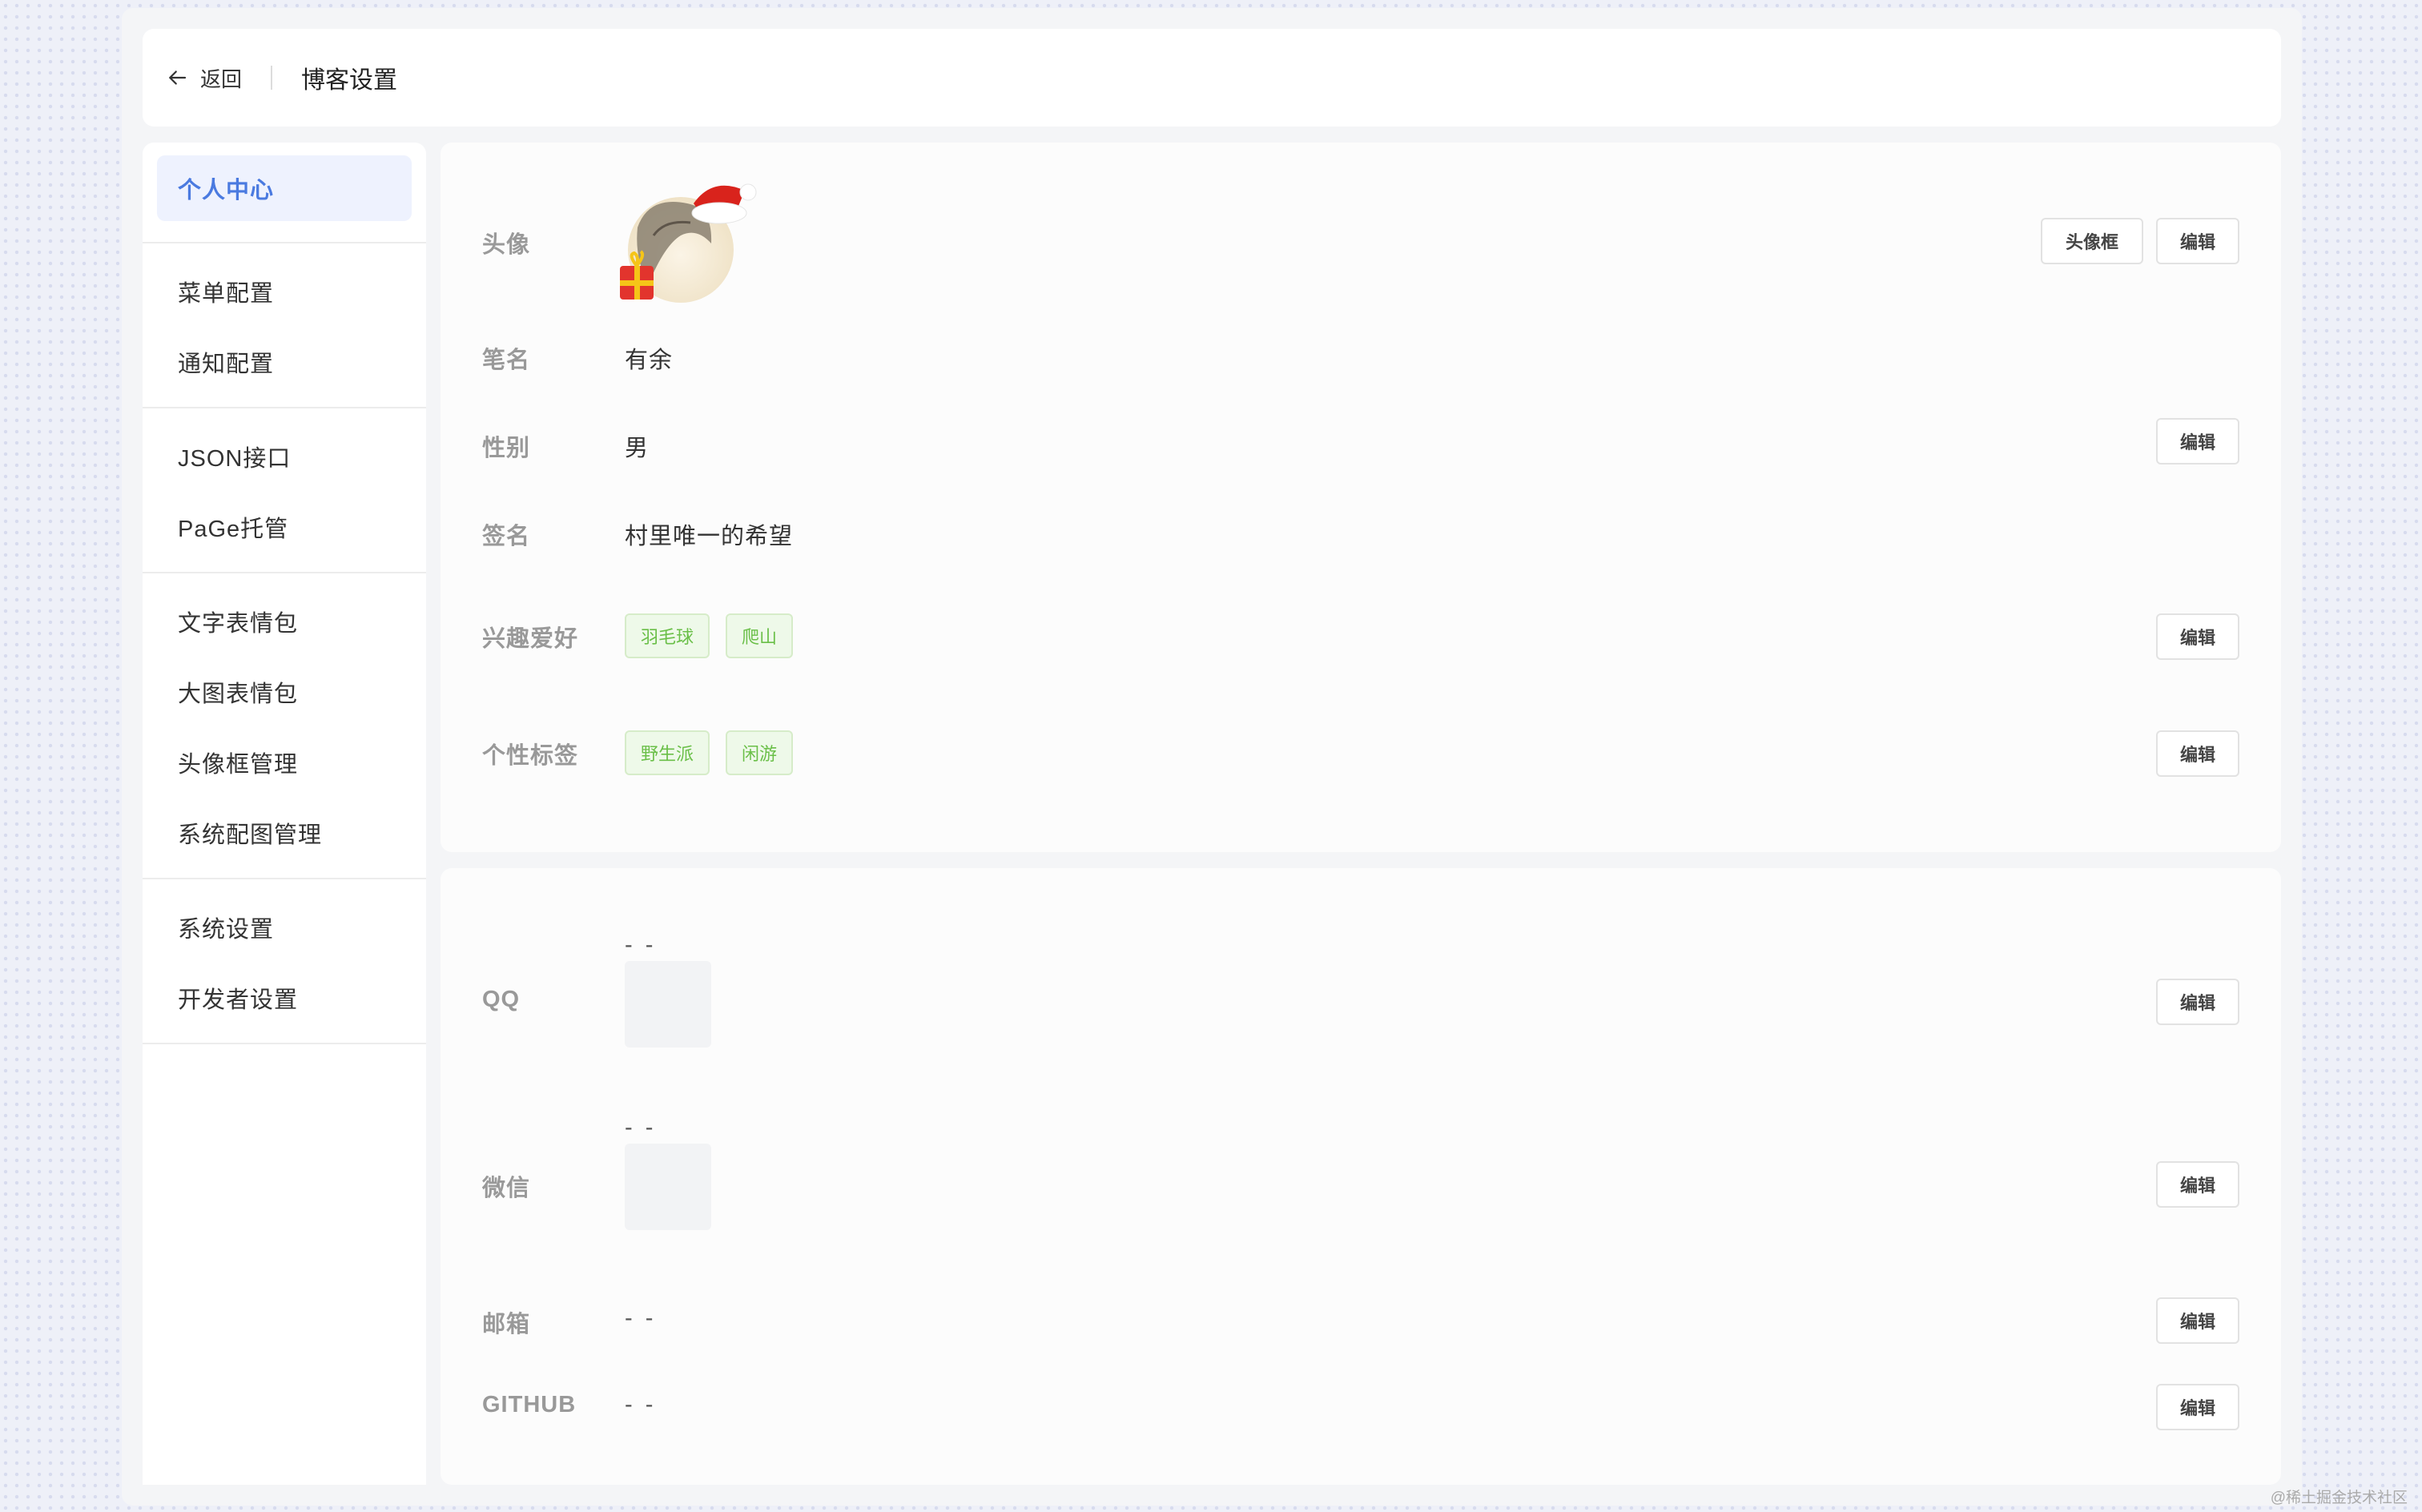 The image size is (2422, 1512). What do you see at coordinates (284, 998) in the screenshot?
I see `sidebar-item-developer-settings: 开发者设置` at bounding box center [284, 998].